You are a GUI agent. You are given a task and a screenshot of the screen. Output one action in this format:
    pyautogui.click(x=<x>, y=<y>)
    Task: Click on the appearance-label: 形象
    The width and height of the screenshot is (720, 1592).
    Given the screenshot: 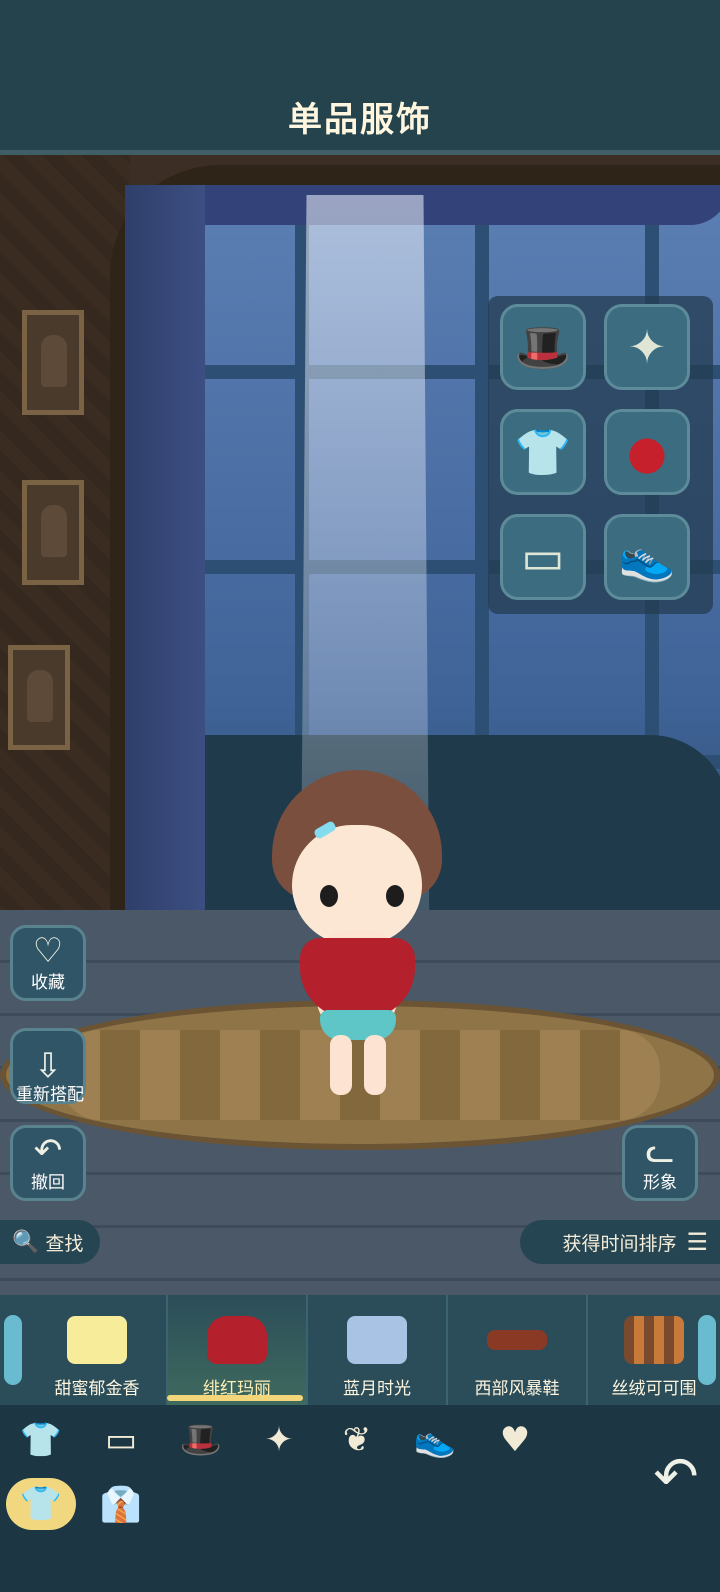 What is the action you would take?
    pyautogui.click(x=660, y=1182)
    